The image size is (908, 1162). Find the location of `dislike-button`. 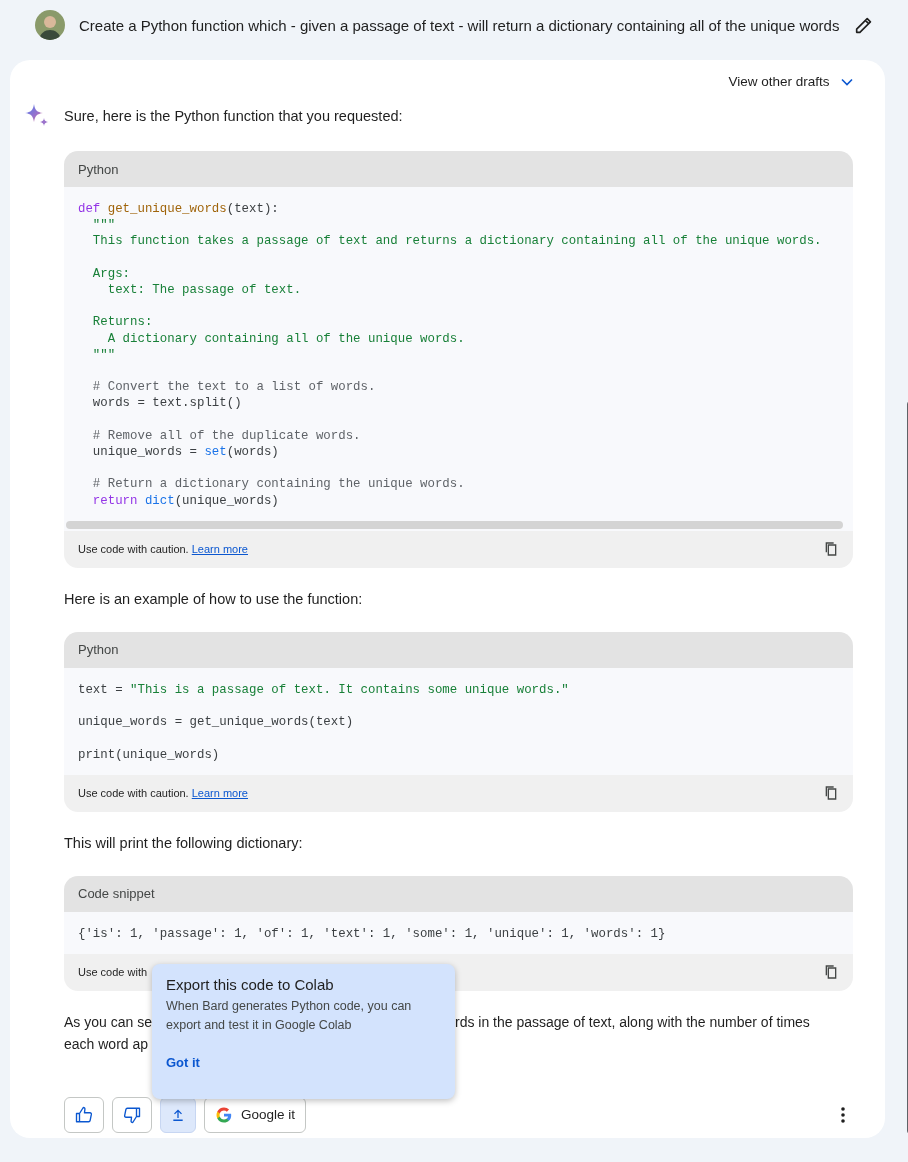

dislike-button is located at coordinates (132, 1114).